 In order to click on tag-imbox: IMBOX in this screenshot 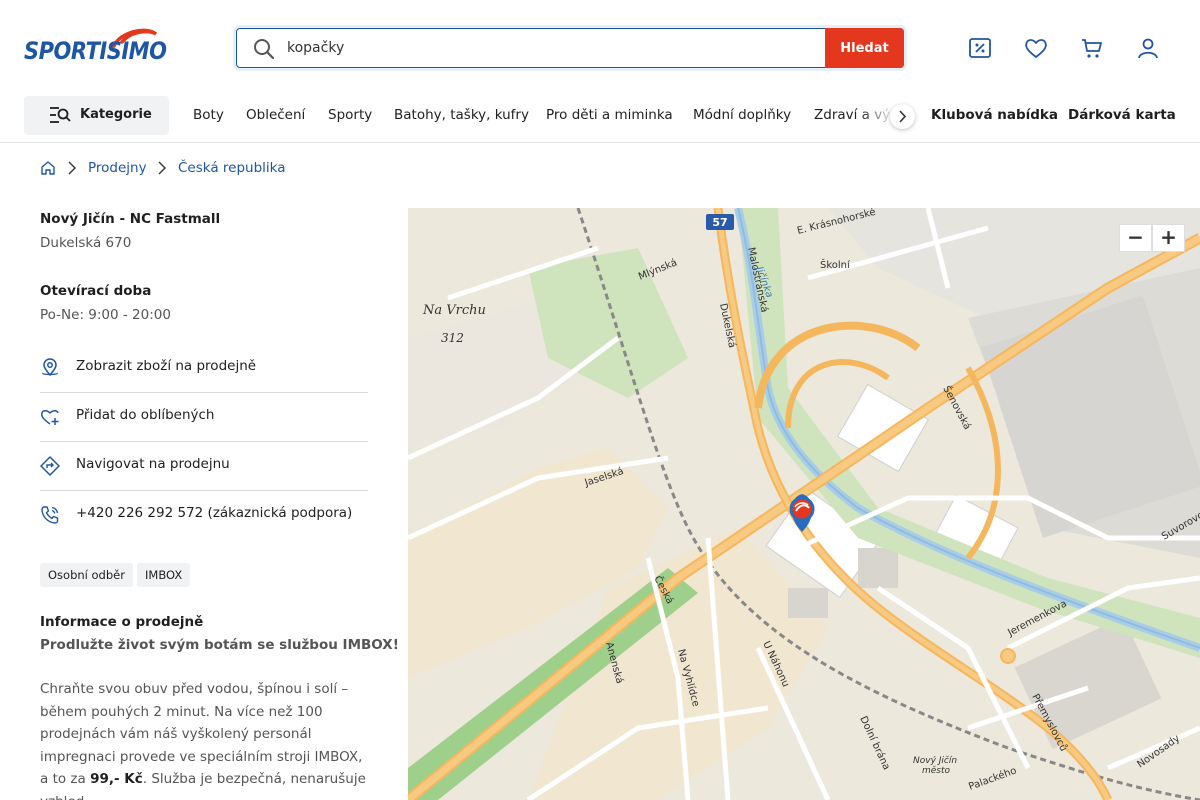, I will do `click(164, 575)`.